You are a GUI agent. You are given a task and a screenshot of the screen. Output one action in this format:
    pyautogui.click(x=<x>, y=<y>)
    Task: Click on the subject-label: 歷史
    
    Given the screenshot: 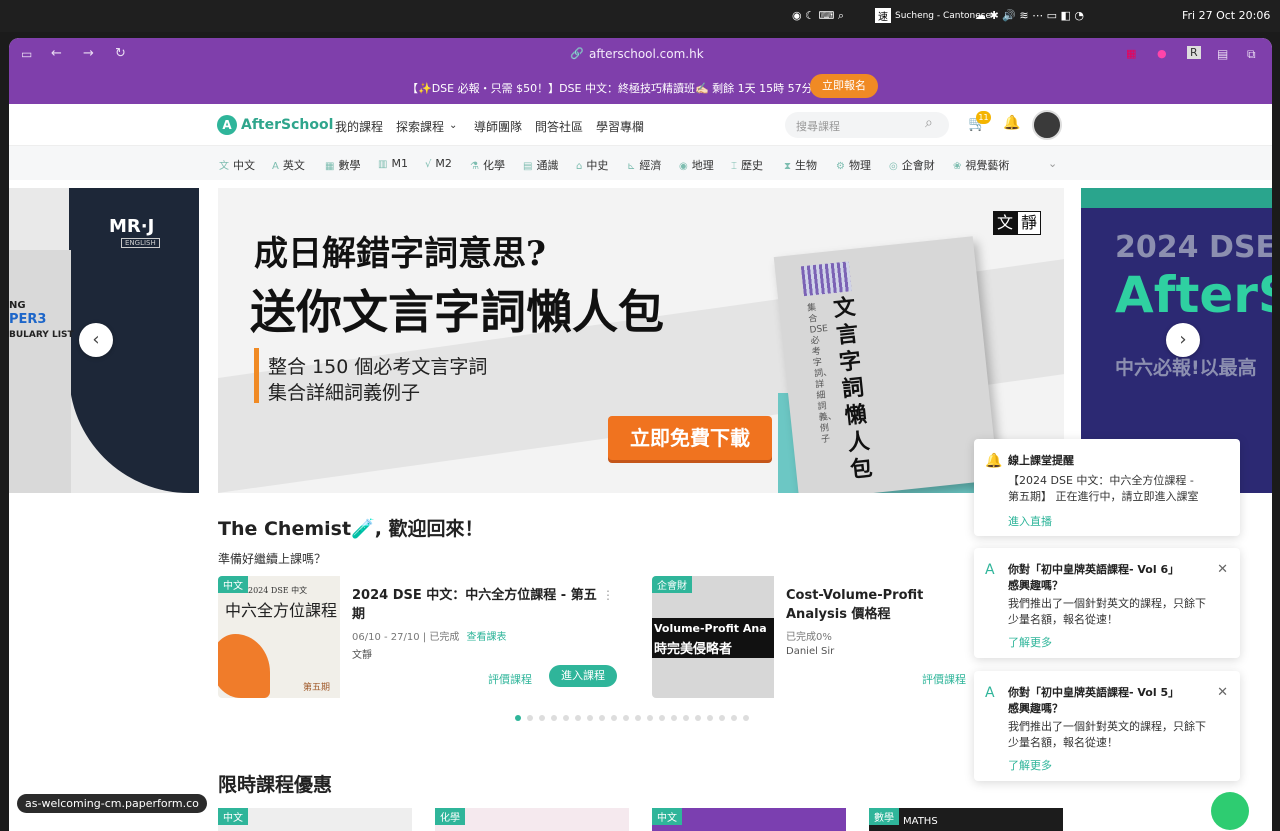 What is the action you would take?
    pyautogui.click(x=752, y=165)
    